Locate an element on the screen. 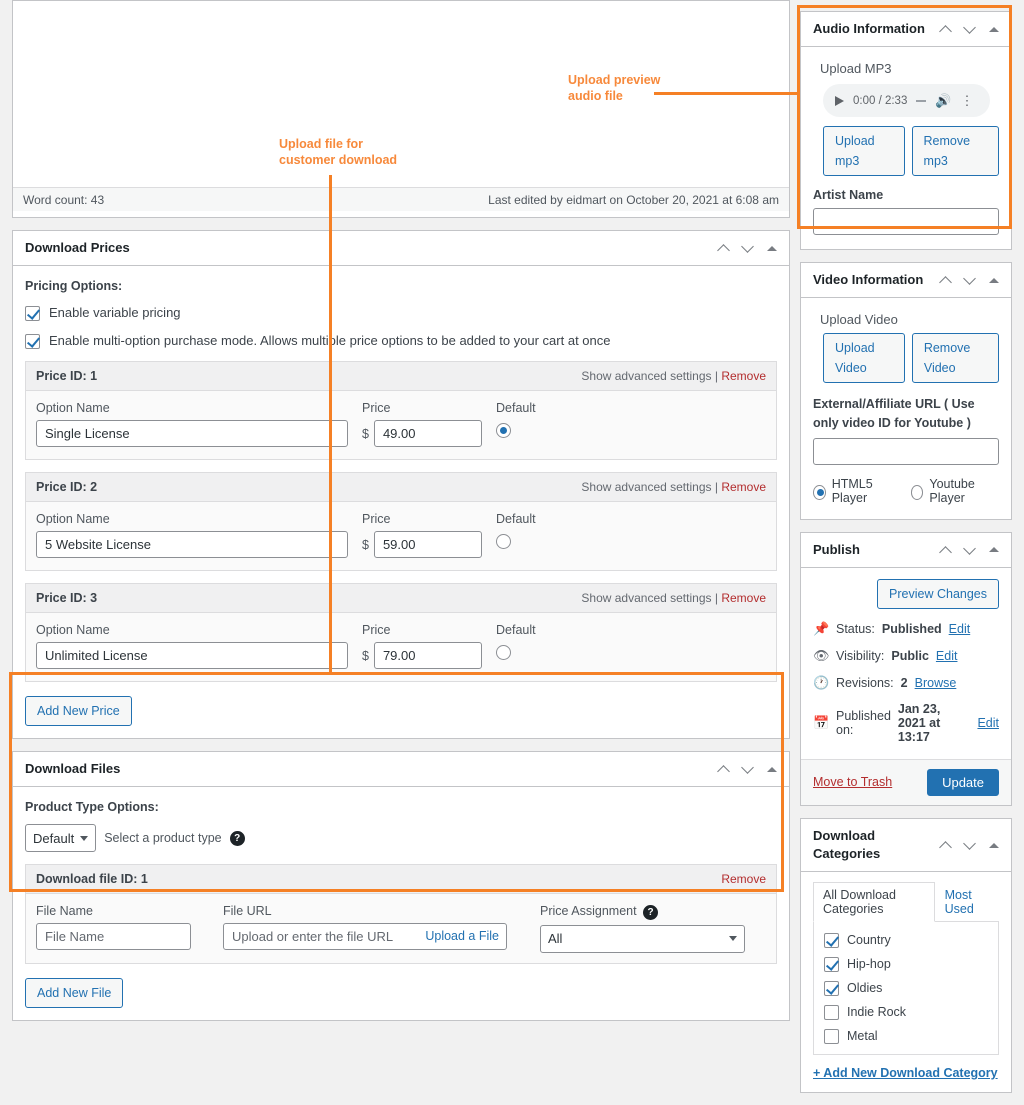 The height and width of the screenshot is (1105, 1024). category-item: Country is located at coordinates (906, 940).